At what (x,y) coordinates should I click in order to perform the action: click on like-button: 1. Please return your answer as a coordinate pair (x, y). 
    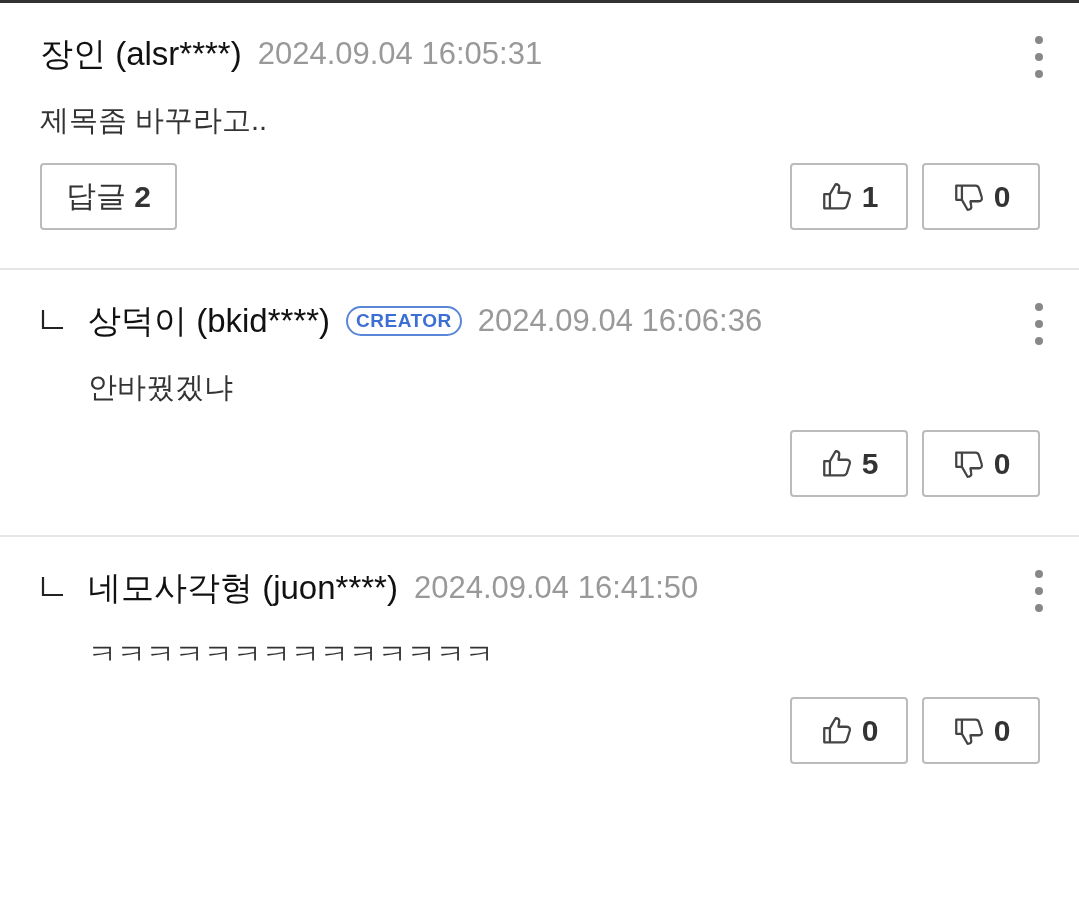
    Looking at the image, I should click on (849, 196).